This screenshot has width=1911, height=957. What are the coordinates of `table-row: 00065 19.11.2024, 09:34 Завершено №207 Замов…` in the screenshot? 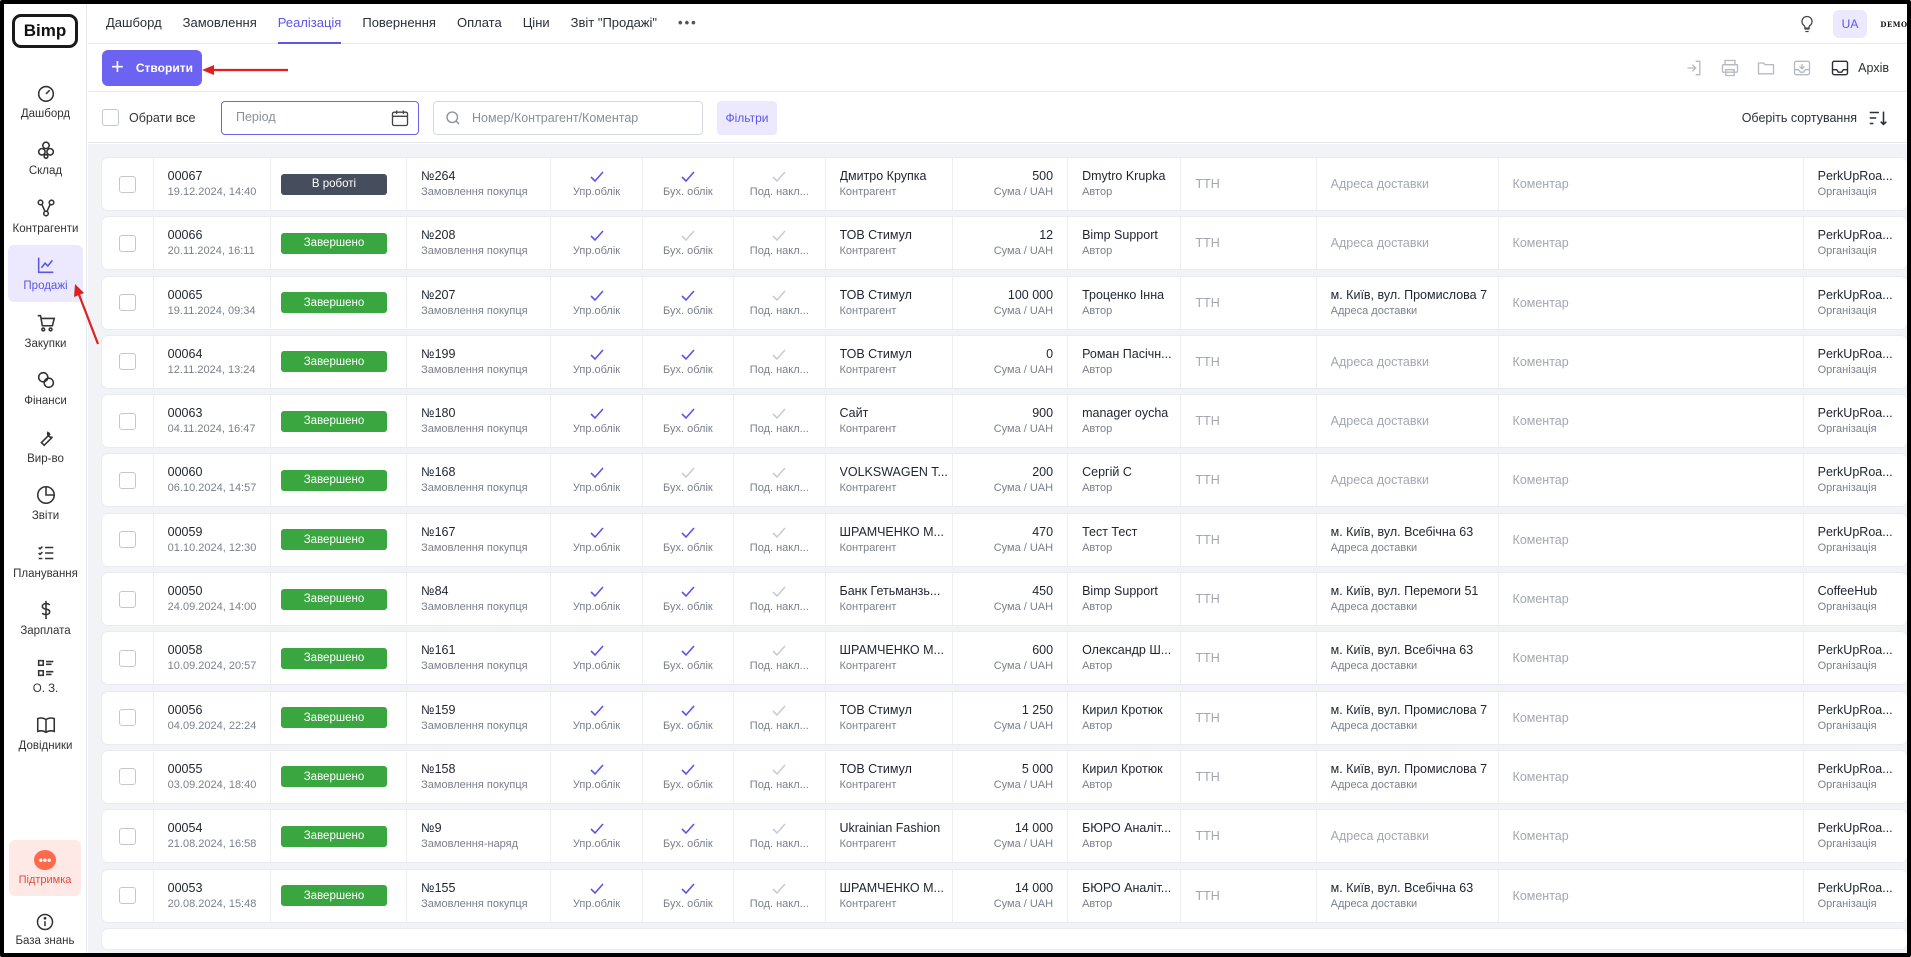 It's located at (1004, 302).